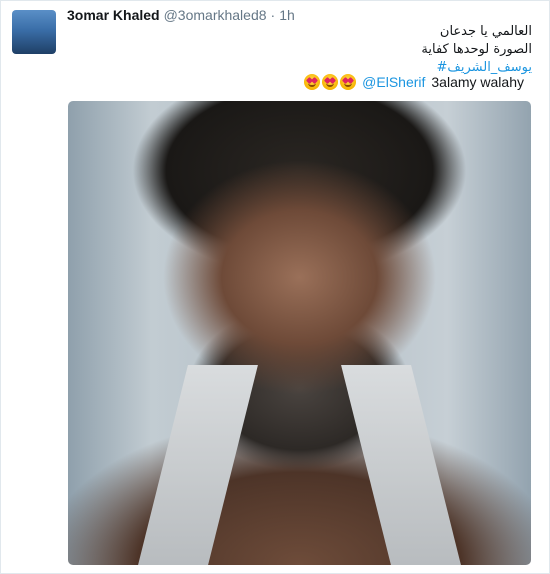 The height and width of the screenshot is (574, 550). Describe the element at coordinates (477, 82) in the screenshot. I see `tweet-tail-text: 3alamy walahy` at that location.